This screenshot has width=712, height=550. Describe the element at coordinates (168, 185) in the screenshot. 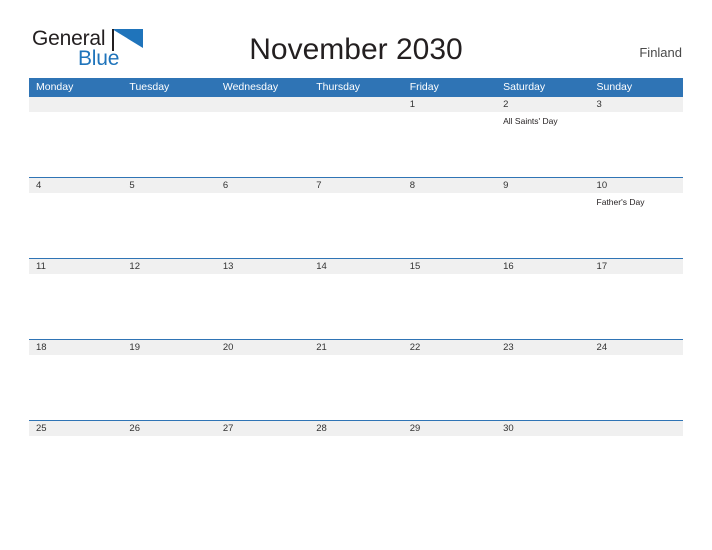

I see `date-cell: 5` at that location.